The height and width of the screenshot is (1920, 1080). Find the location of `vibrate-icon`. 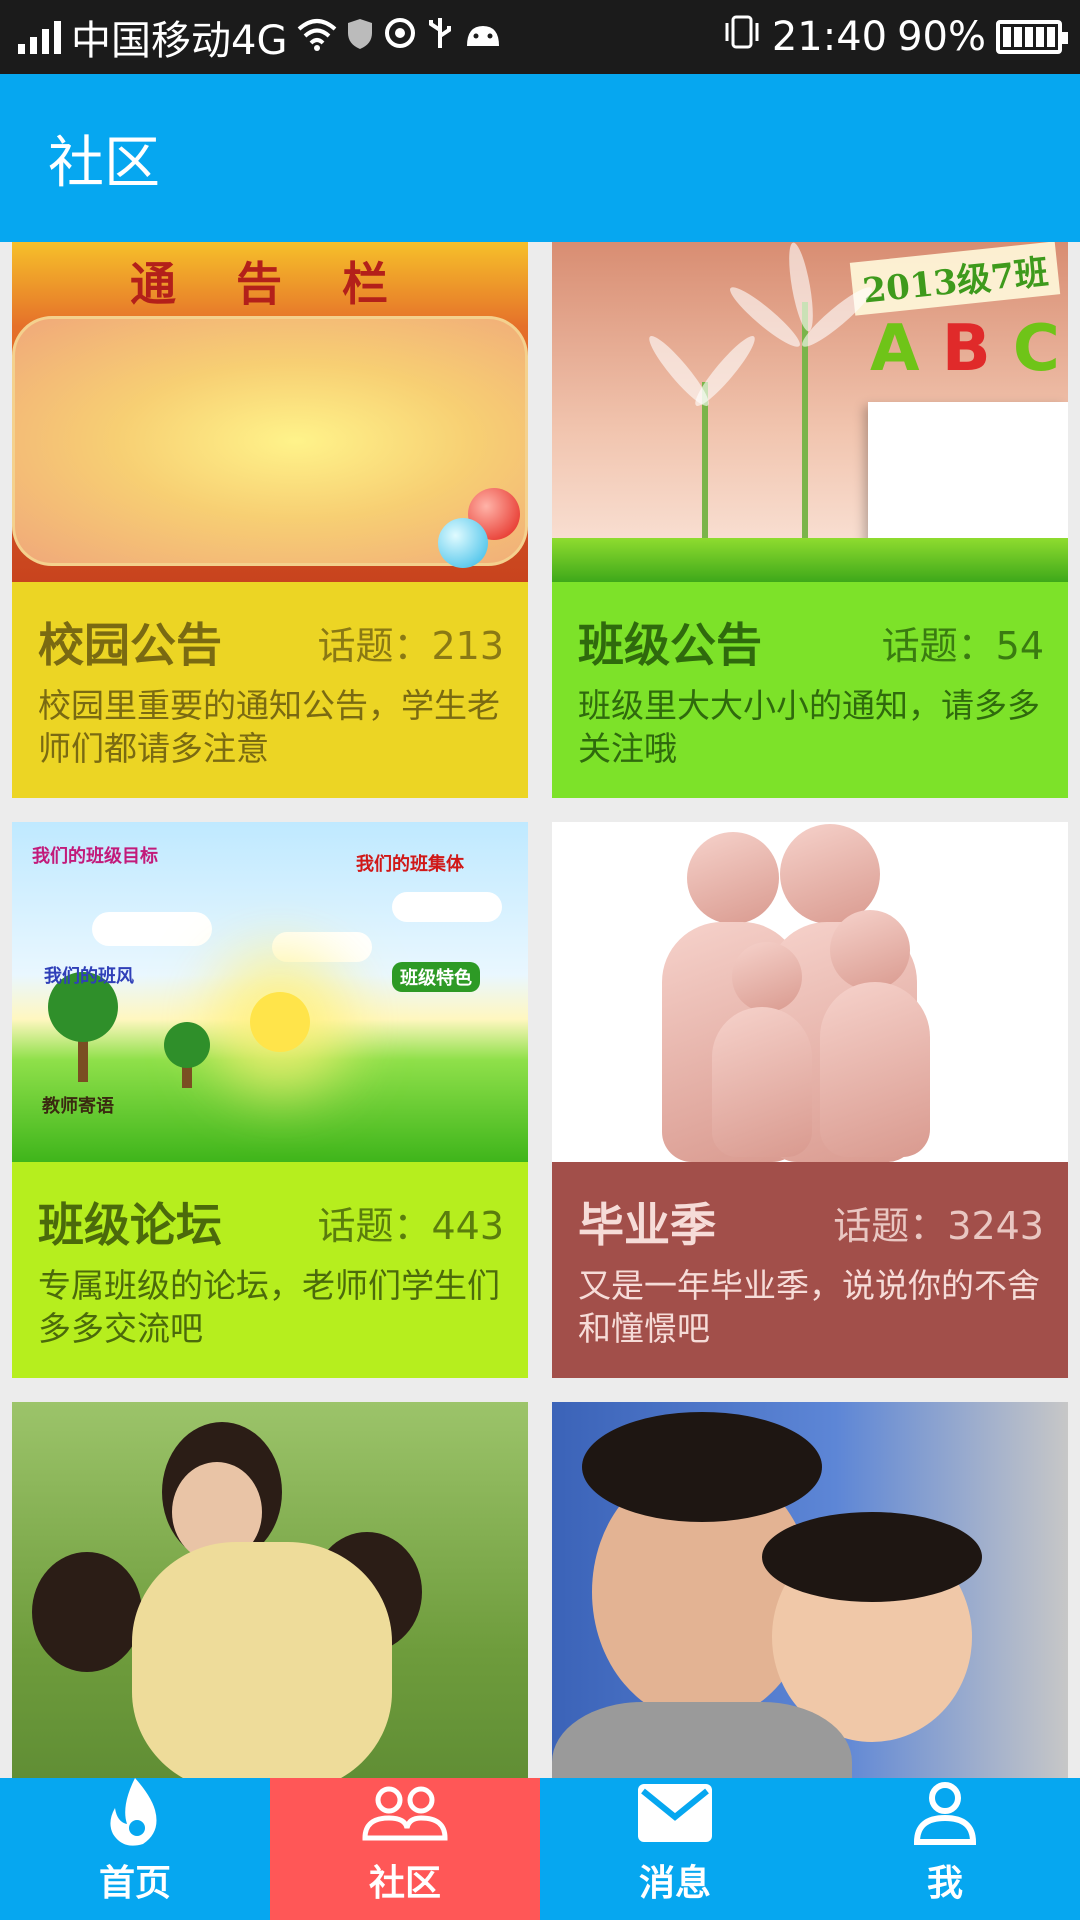

vibrate-icon is located at coordinates (742, 37).